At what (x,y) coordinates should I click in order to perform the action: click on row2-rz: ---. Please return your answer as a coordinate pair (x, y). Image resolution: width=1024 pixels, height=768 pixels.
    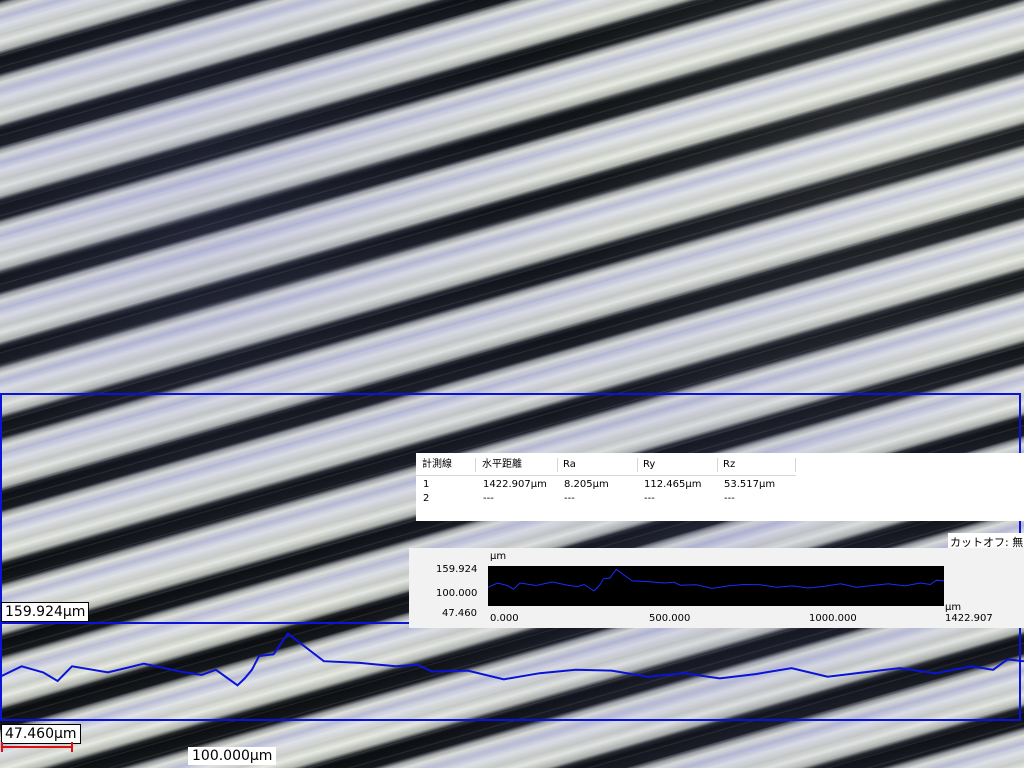
    Looking at the image, I should click on (729, 498).